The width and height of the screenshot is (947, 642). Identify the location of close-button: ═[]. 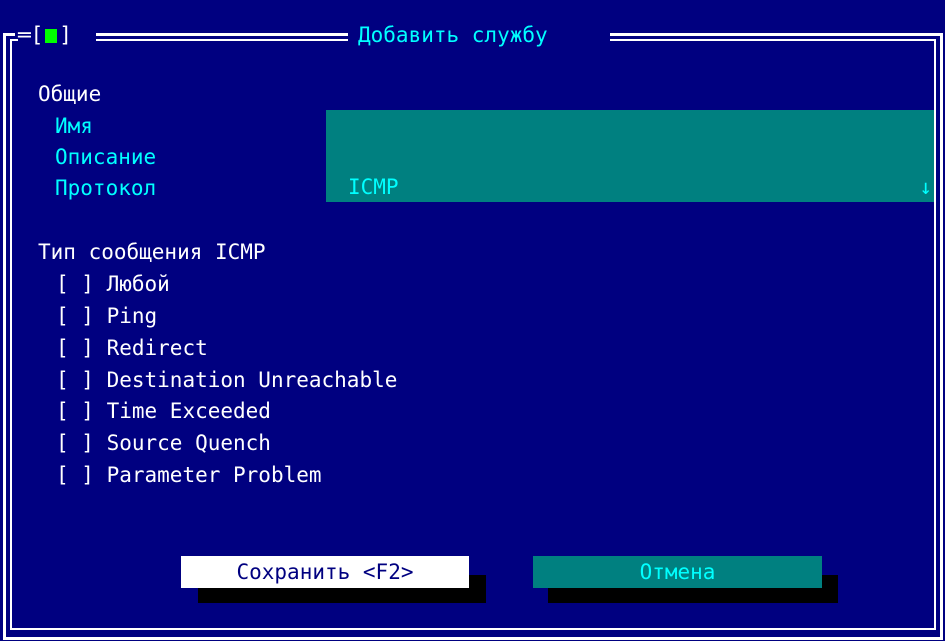
(45, 35).